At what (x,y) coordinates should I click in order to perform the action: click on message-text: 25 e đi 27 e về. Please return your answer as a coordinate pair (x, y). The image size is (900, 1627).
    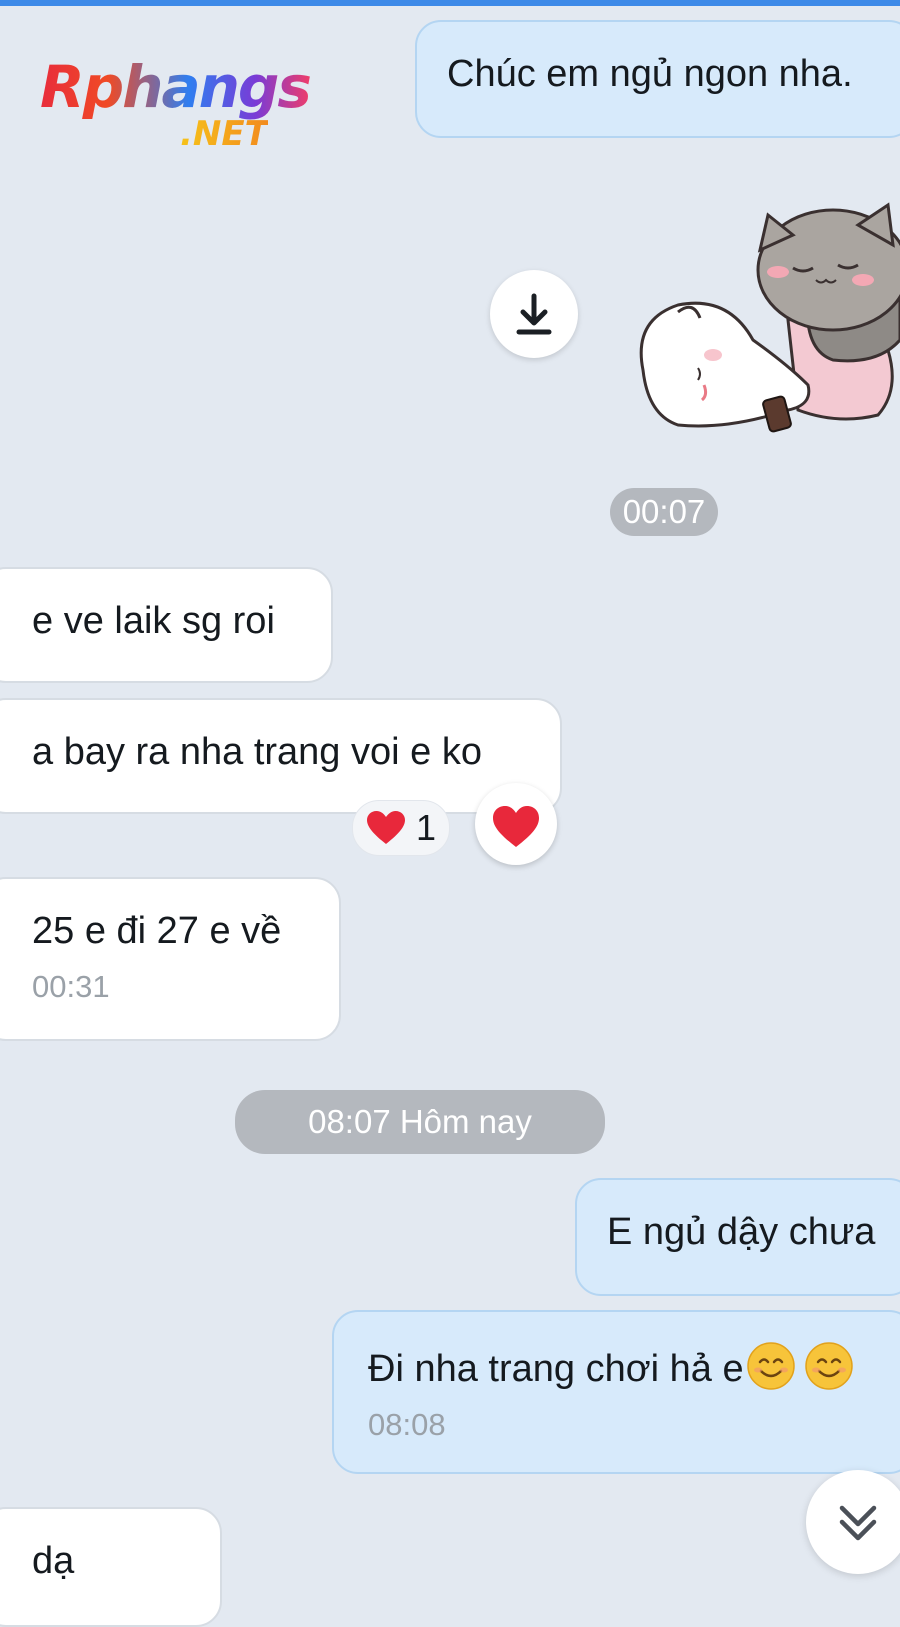
    Looking at the image, I should click on (157, 931).